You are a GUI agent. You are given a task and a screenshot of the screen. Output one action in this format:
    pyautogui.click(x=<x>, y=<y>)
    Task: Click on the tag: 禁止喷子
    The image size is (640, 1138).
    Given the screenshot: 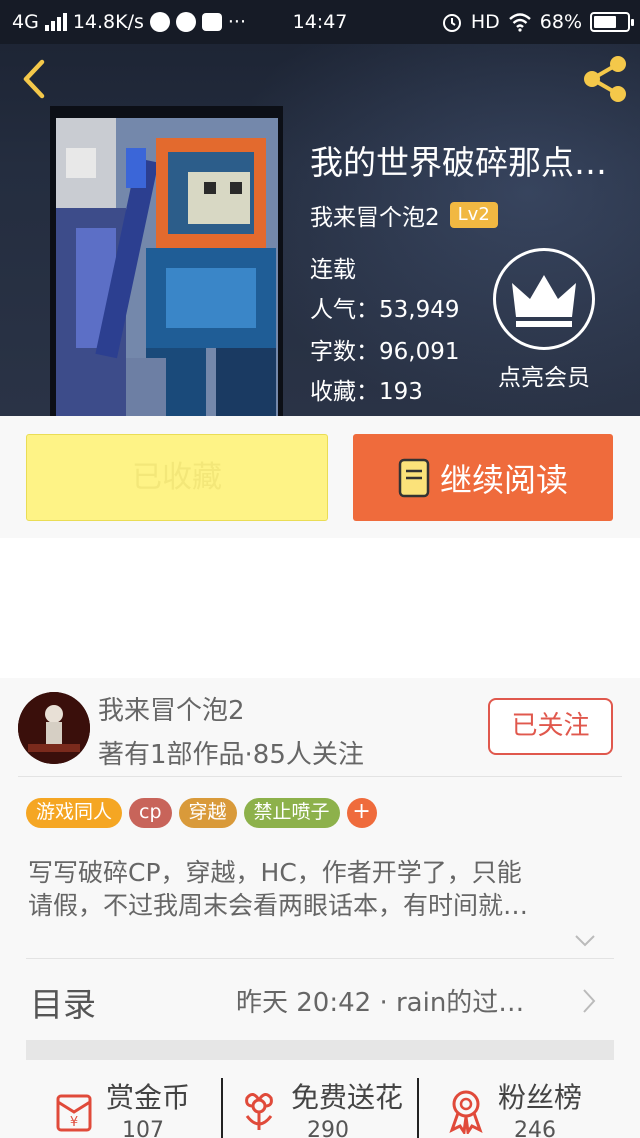 What is the action you would take?
    pyautogui.click(x=291, y=813)
    